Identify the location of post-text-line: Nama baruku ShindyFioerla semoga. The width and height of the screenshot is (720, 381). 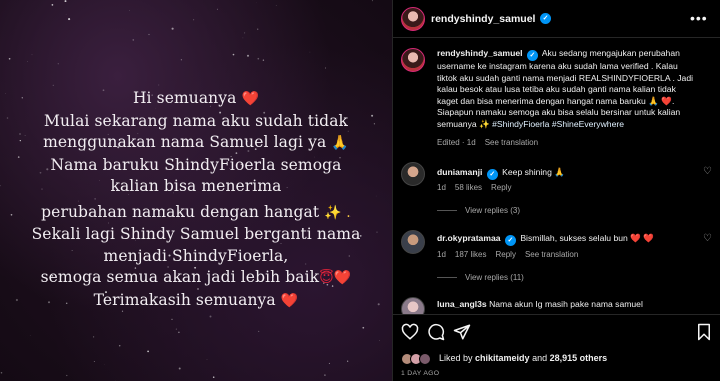
(196, 164).